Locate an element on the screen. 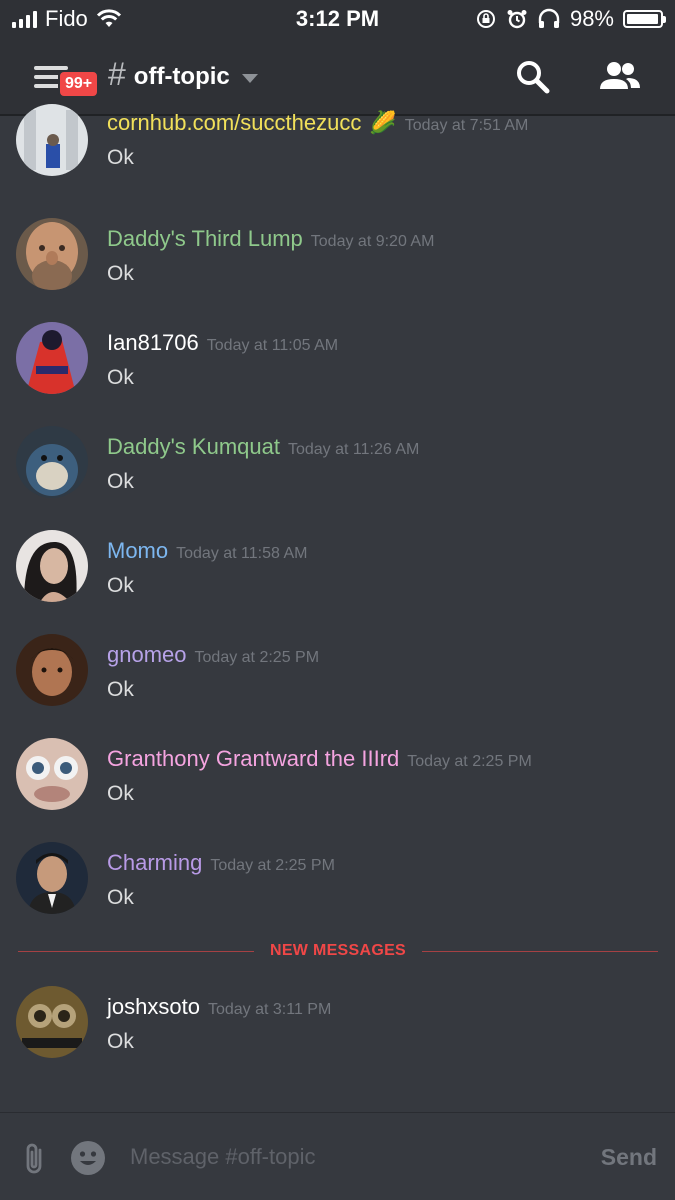  timestamp: Today at 9:20 AM is located at coordinates (372, 241).